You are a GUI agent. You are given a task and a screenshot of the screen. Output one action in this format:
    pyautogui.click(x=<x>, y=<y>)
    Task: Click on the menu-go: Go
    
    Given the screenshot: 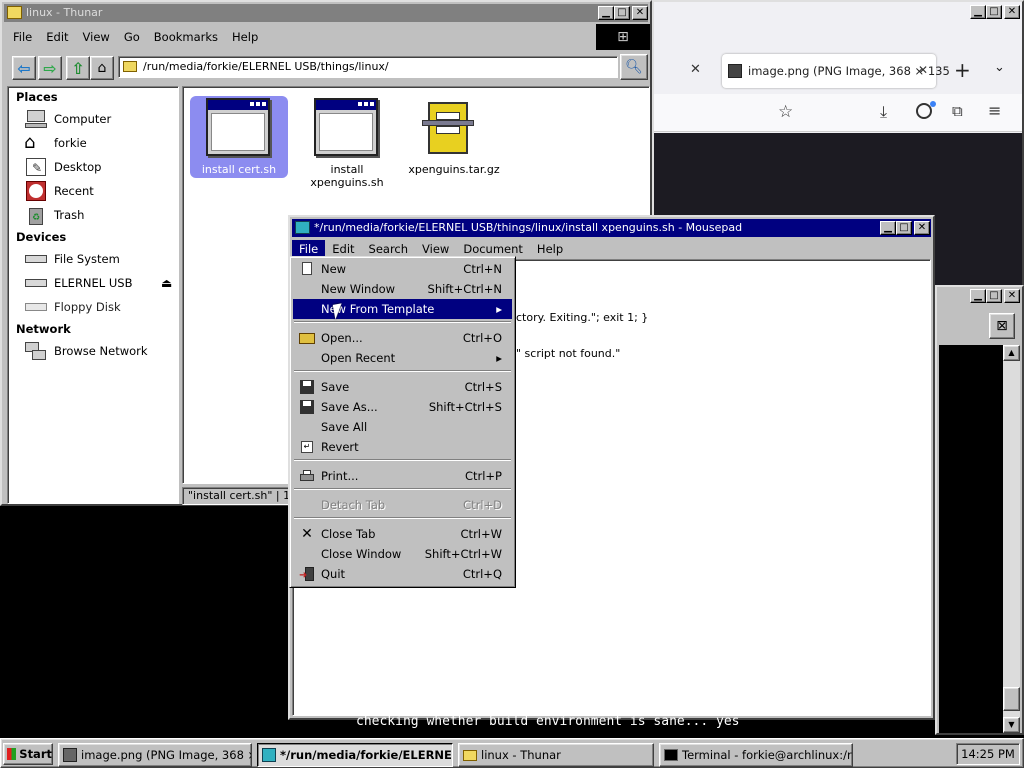 What is the action you would take?
    pyautogui.click(x=132, y=37)
    